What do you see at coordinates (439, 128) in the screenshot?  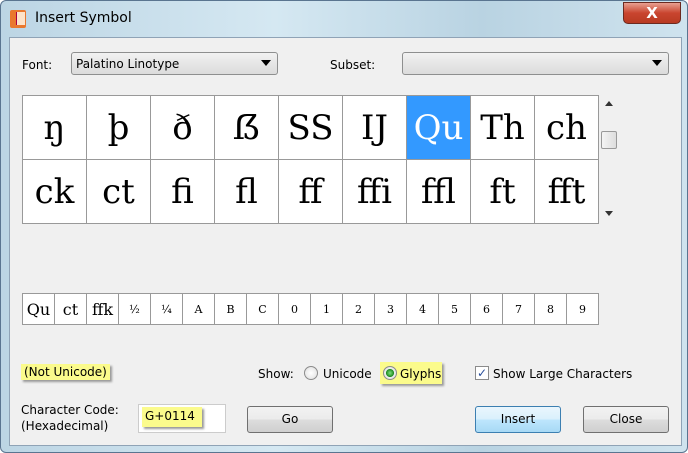 I see `symbol-cell: Qu` at bounding box center [439, 128].